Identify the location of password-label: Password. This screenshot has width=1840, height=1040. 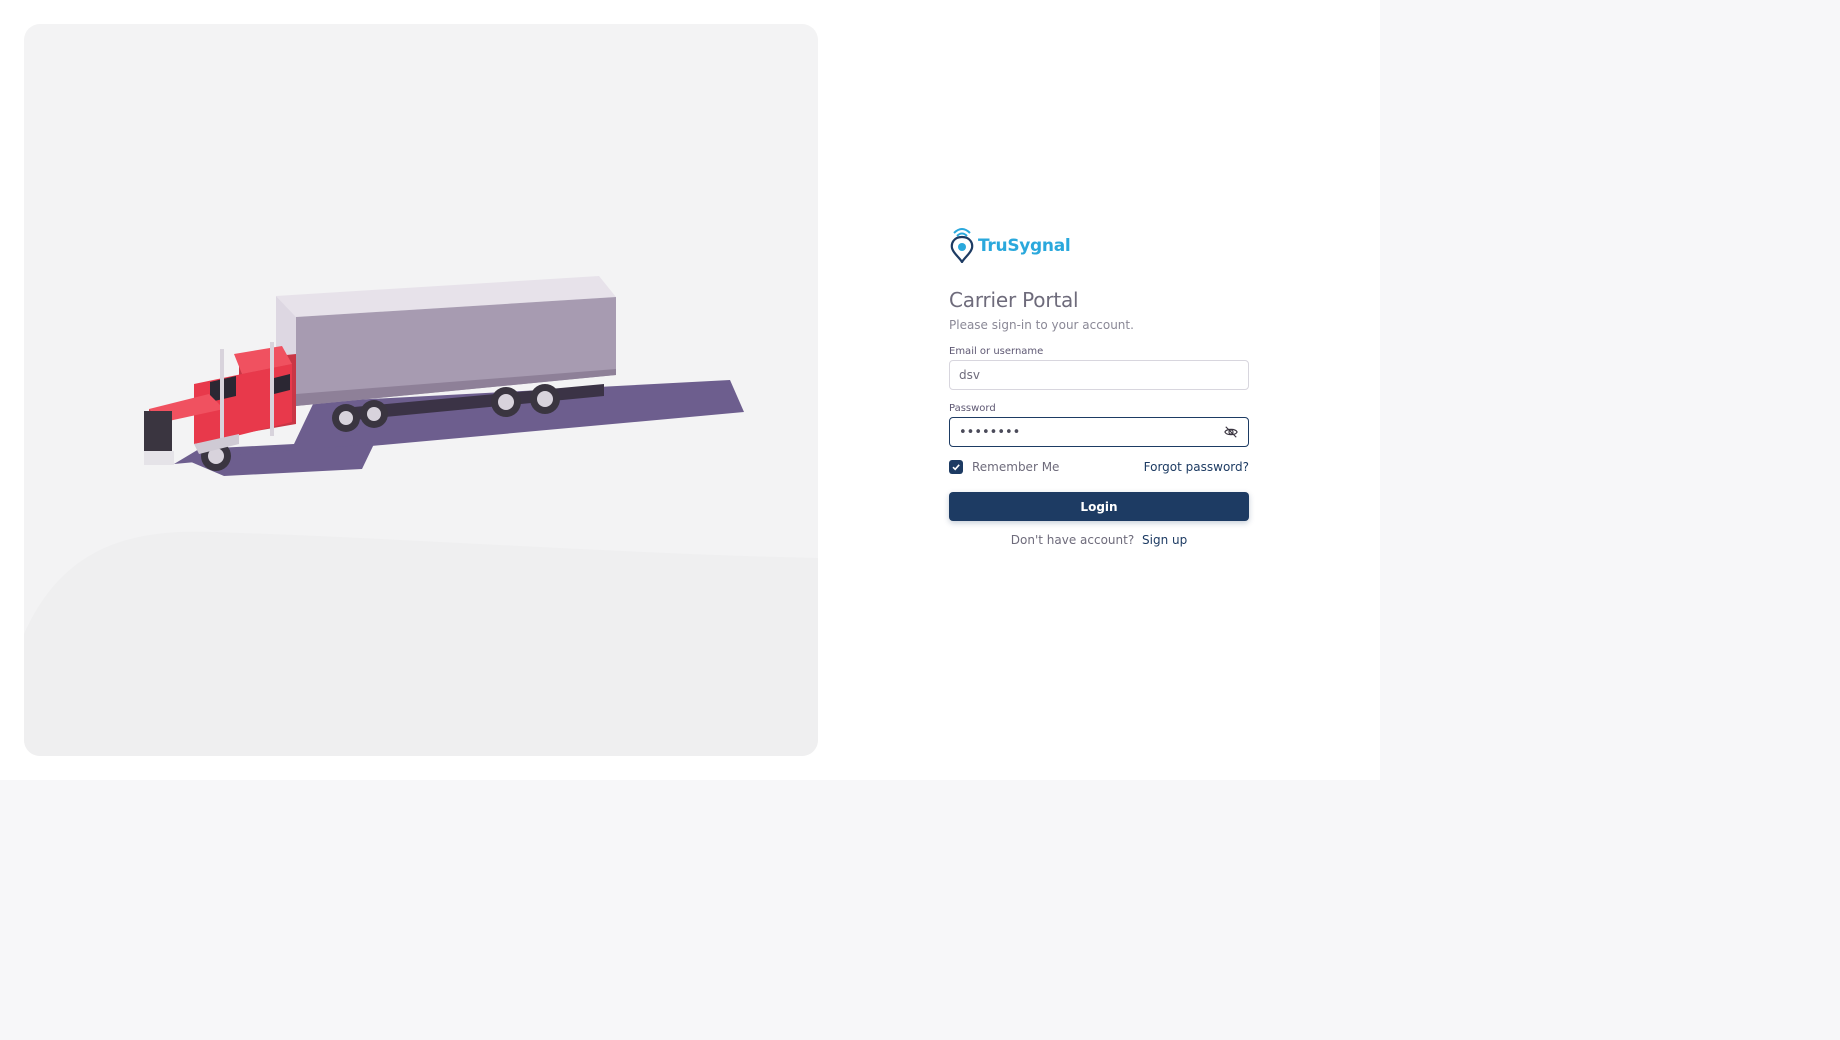
(972, 408).